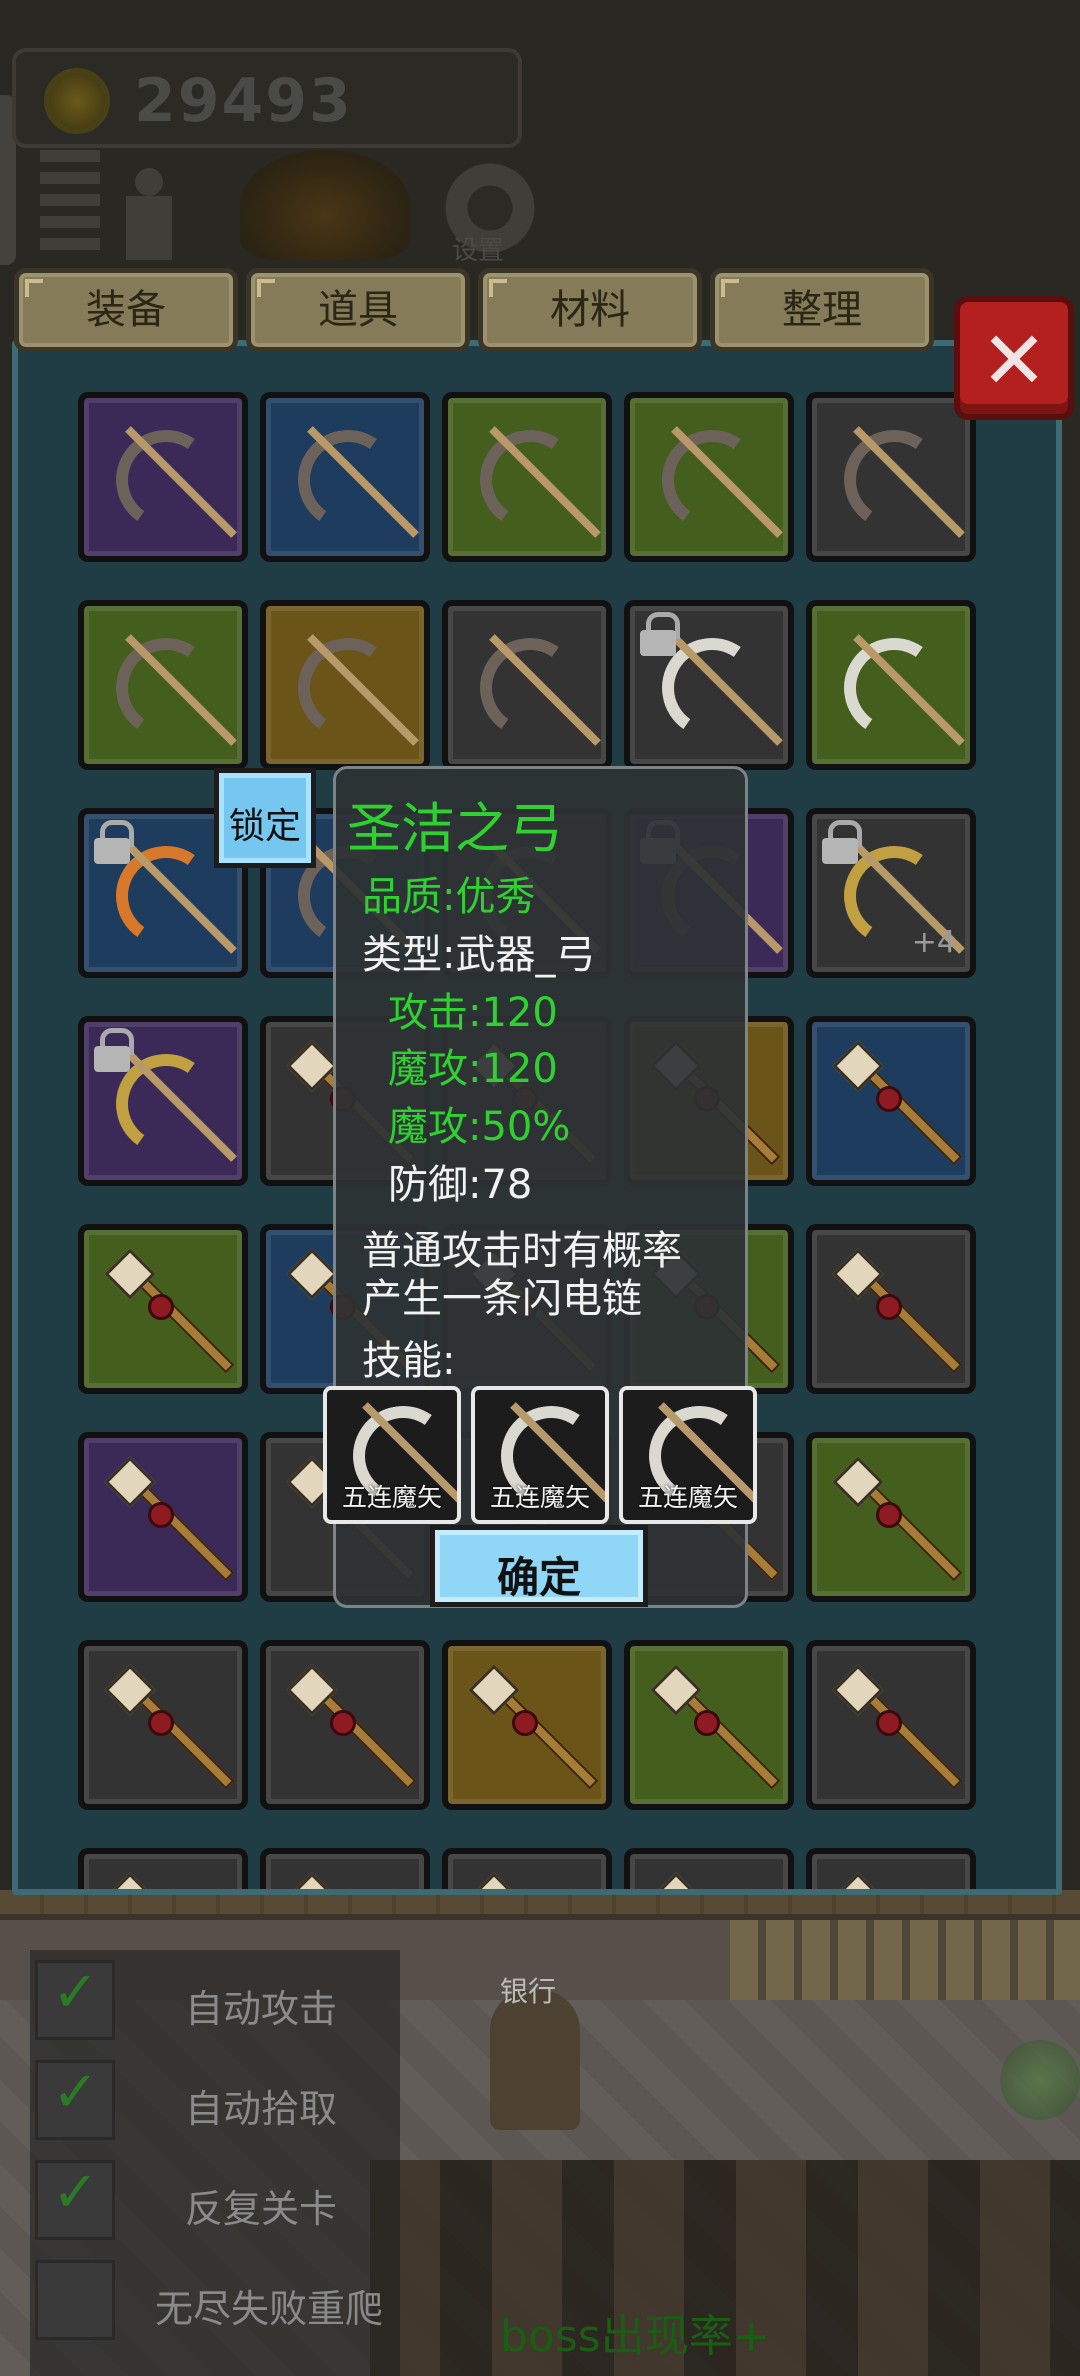  I want to click on item-name: 圣洁之弓, so click(455, 828).